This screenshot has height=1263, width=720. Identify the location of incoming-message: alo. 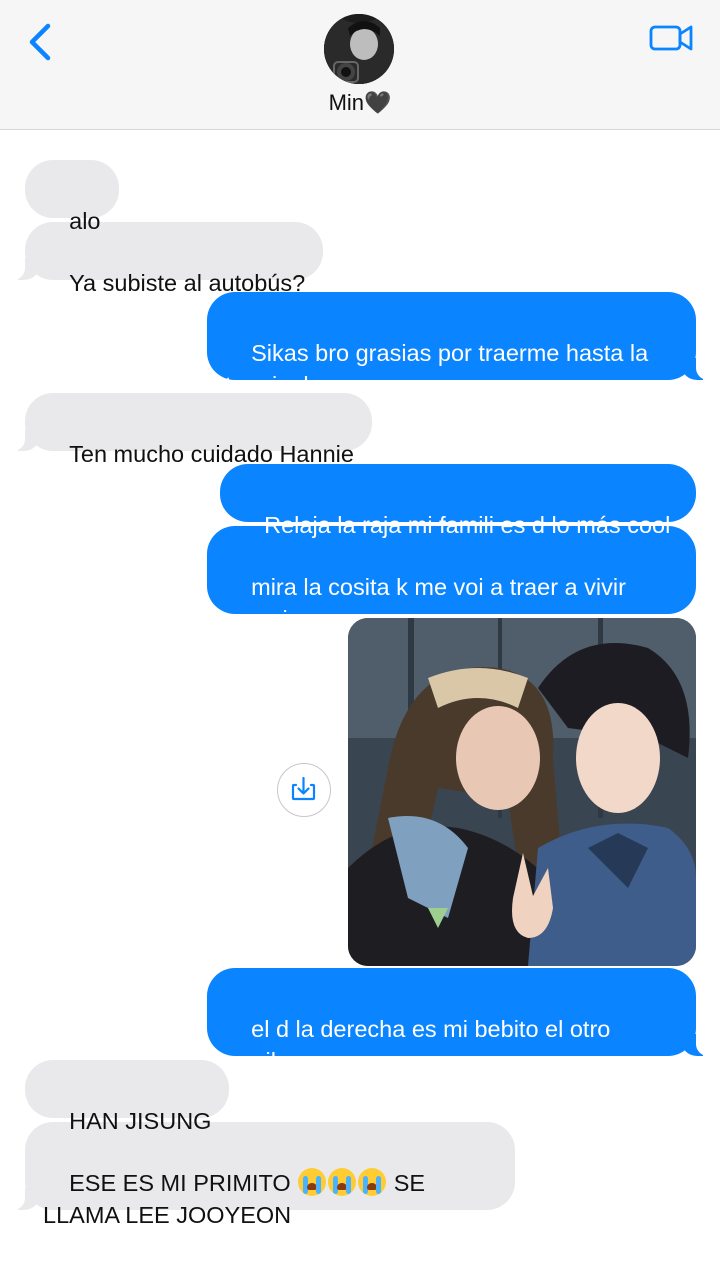
(72, 197).